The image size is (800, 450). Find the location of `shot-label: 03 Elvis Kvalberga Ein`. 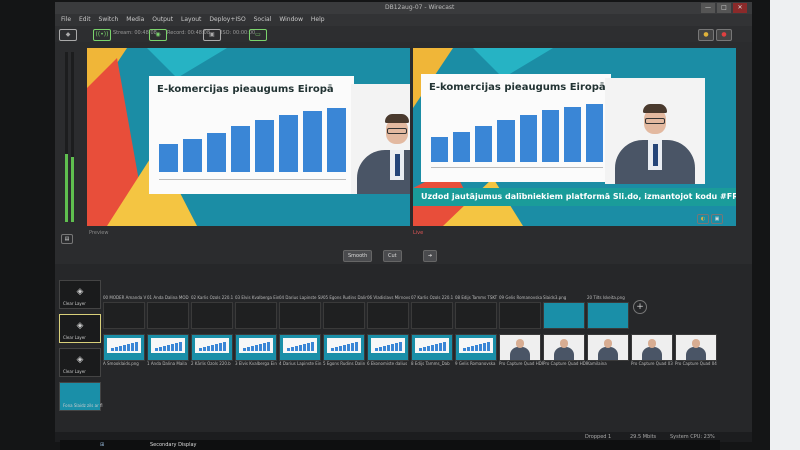

shot-label: 03 Elvis Kvalberga Ein is located at coordinates (257, 297).